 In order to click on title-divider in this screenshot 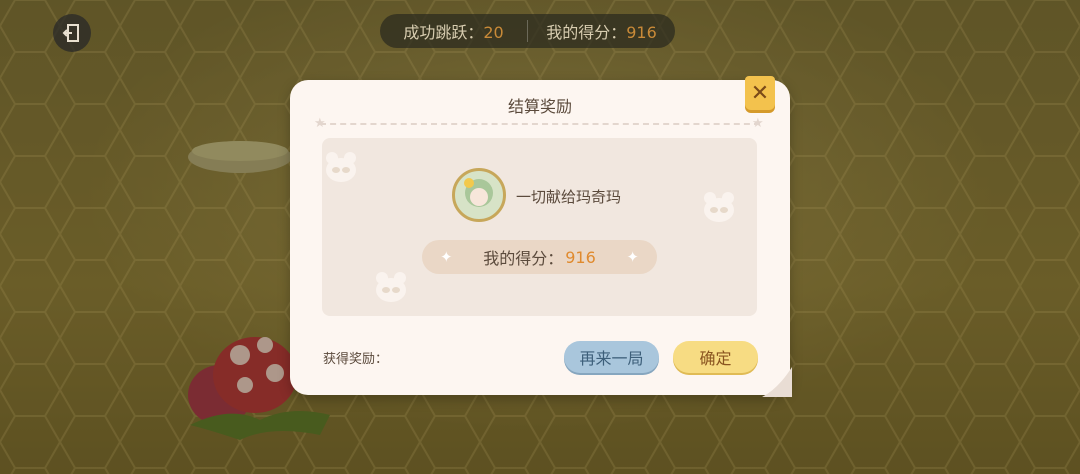, I will do `click(540, 124)`.